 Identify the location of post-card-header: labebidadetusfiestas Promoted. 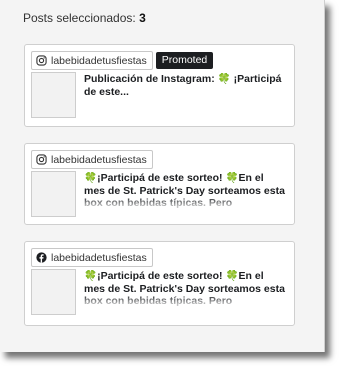
(122, 60).